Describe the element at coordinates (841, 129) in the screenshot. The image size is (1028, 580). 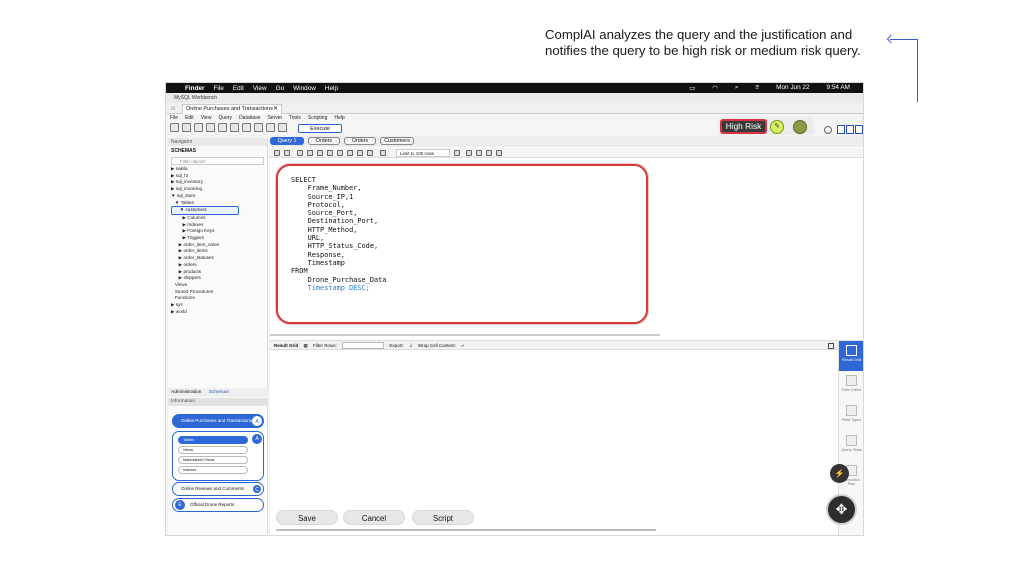
I see `toggle-sidebar-icon` at that location.